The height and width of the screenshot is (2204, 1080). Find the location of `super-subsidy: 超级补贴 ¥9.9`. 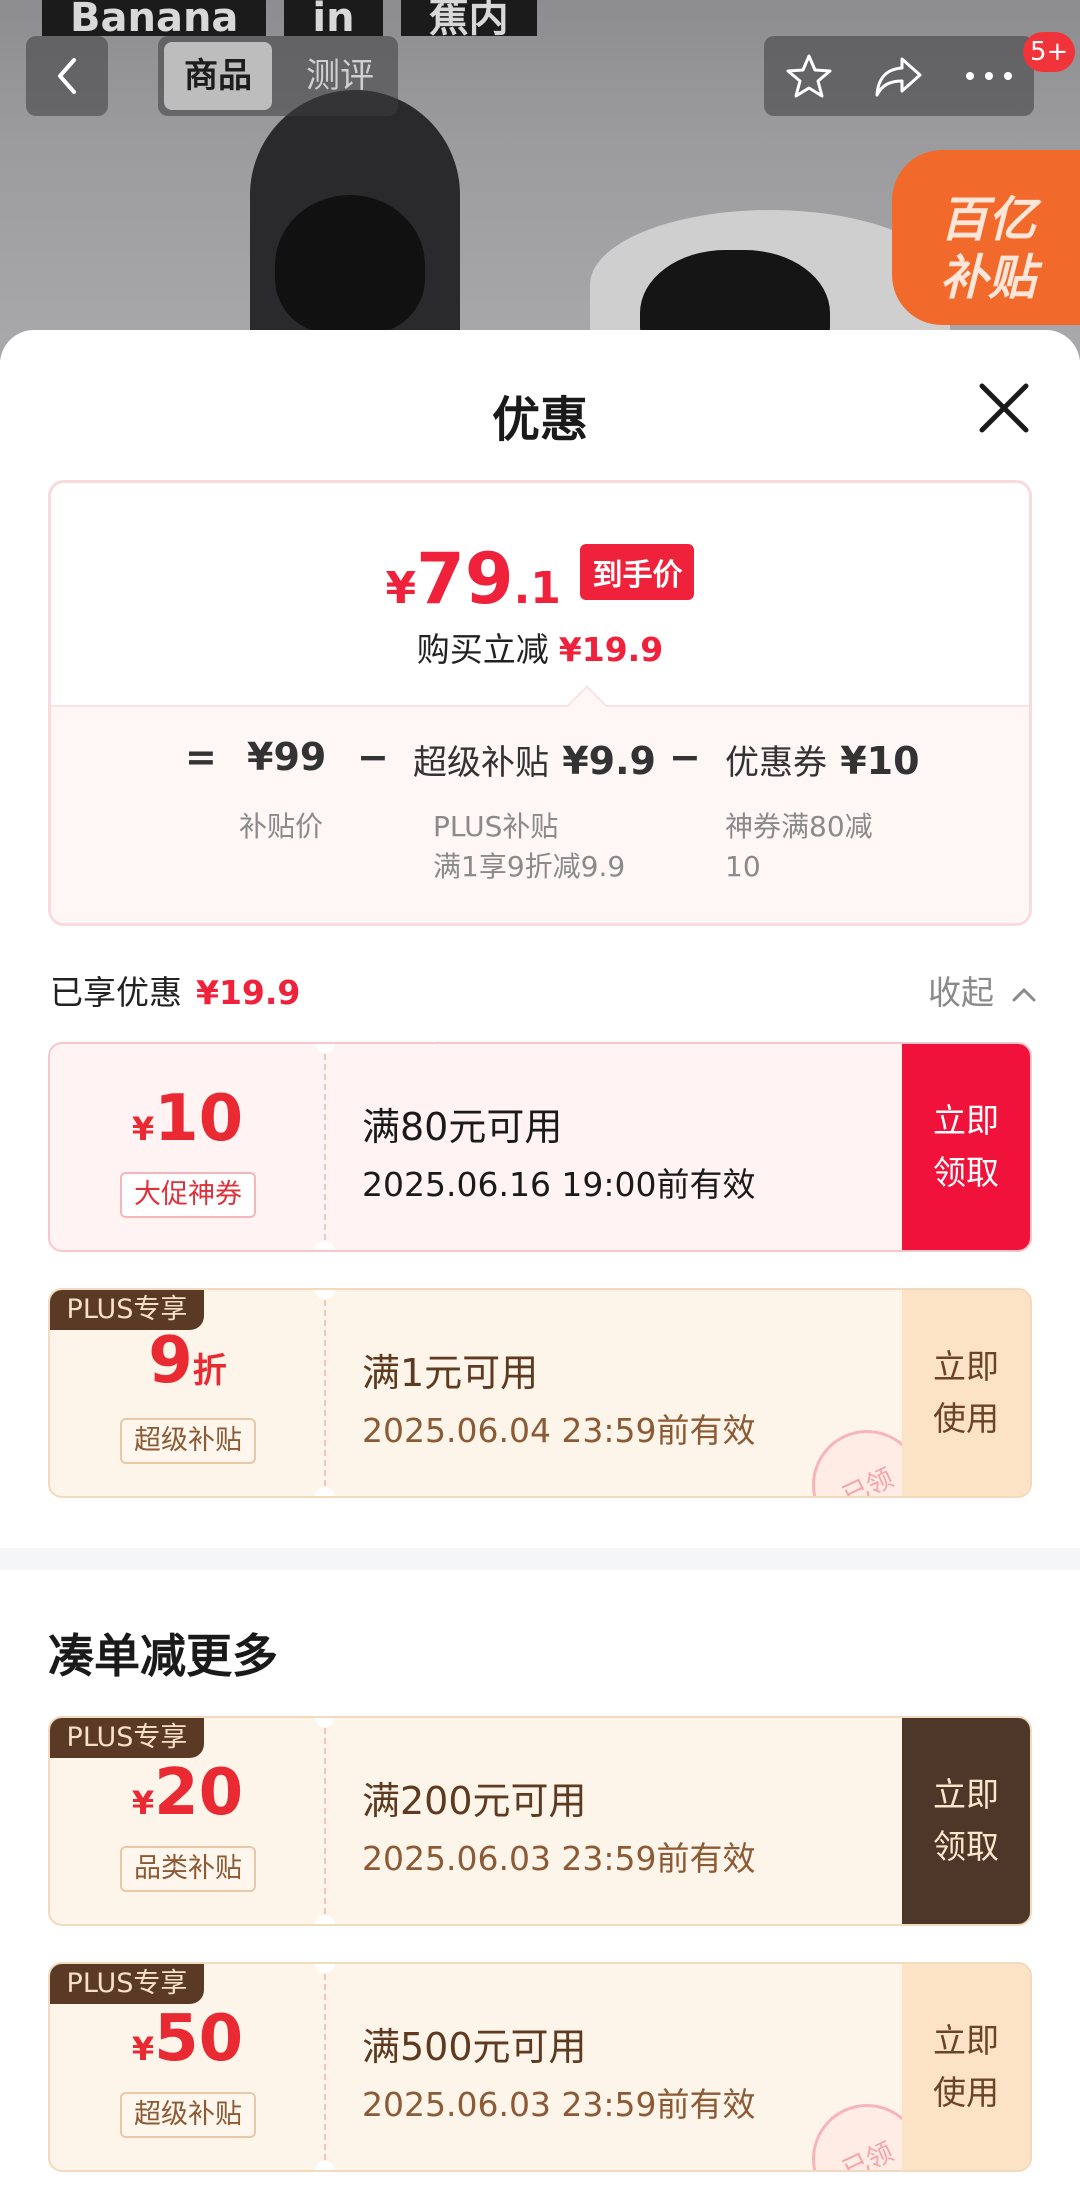

super-subsidy: 超级补贴 ¥9.9 is located at coordinates (534, 759).